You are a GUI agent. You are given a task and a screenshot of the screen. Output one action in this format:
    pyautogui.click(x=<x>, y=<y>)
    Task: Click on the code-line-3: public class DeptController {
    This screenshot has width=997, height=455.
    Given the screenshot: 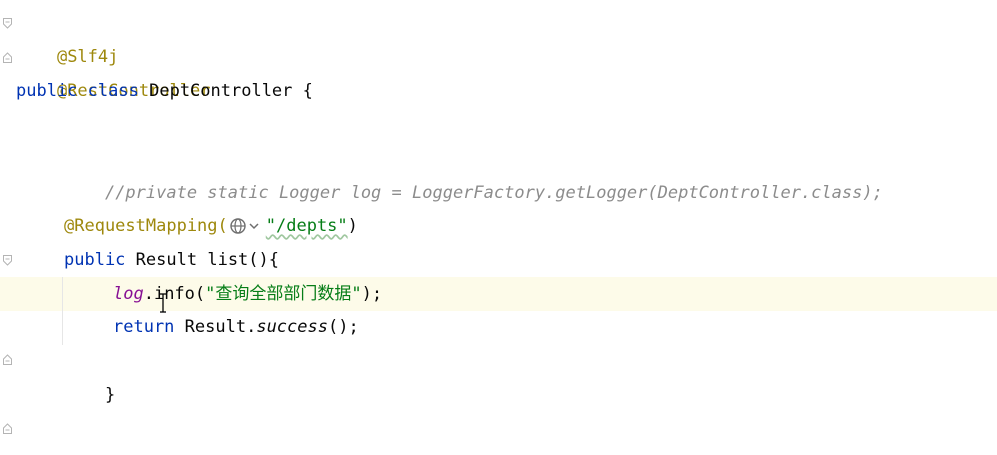 What is the action you would take?
    pyautogui.click(x=164, y=91)
    